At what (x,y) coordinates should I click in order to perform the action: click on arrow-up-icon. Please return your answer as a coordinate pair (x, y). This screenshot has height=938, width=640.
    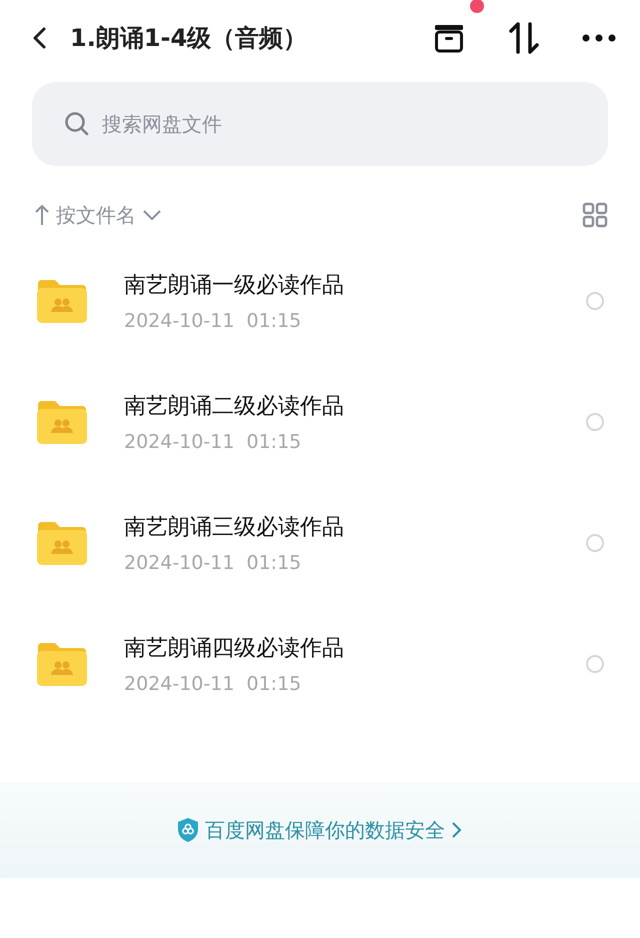
    Looking at the image, I should click on (42, 215).